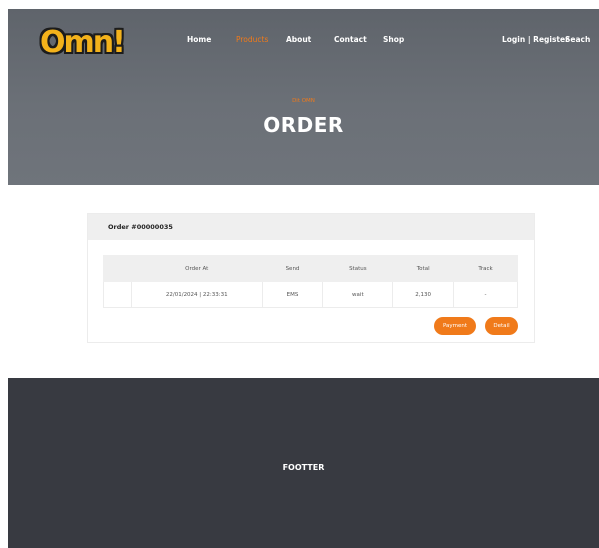  I want to click on column-header: Order At, so click(196, 268).